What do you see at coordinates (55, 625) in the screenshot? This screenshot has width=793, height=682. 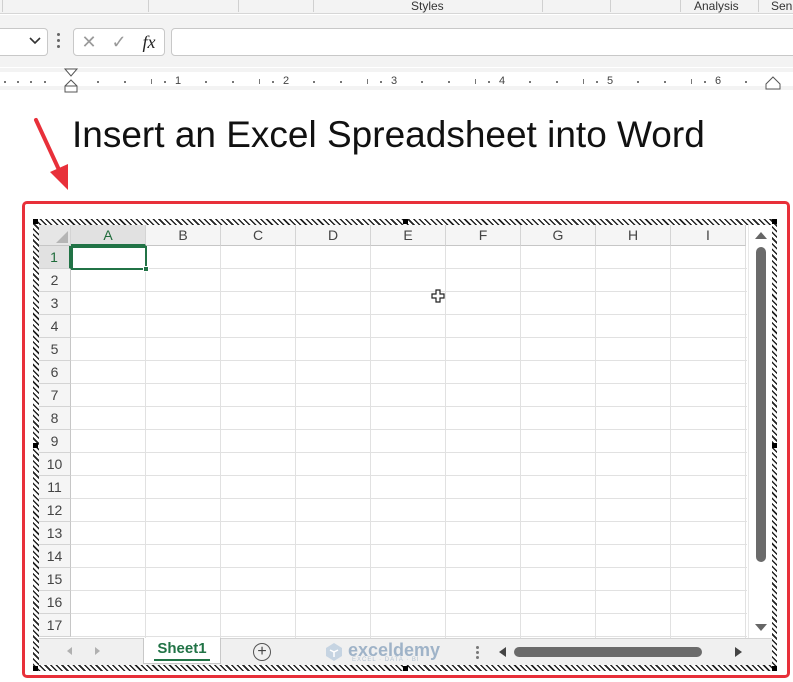 I see `row-header: 17` at bounding box center [55, 625].